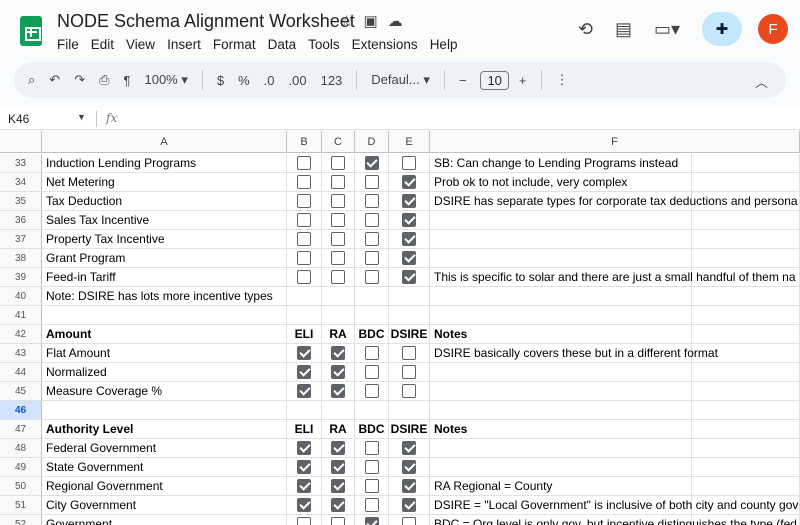 The height and width of the screenshot is (525, 800). I want to click on cell-e: DSIRE, so click(409, 334).